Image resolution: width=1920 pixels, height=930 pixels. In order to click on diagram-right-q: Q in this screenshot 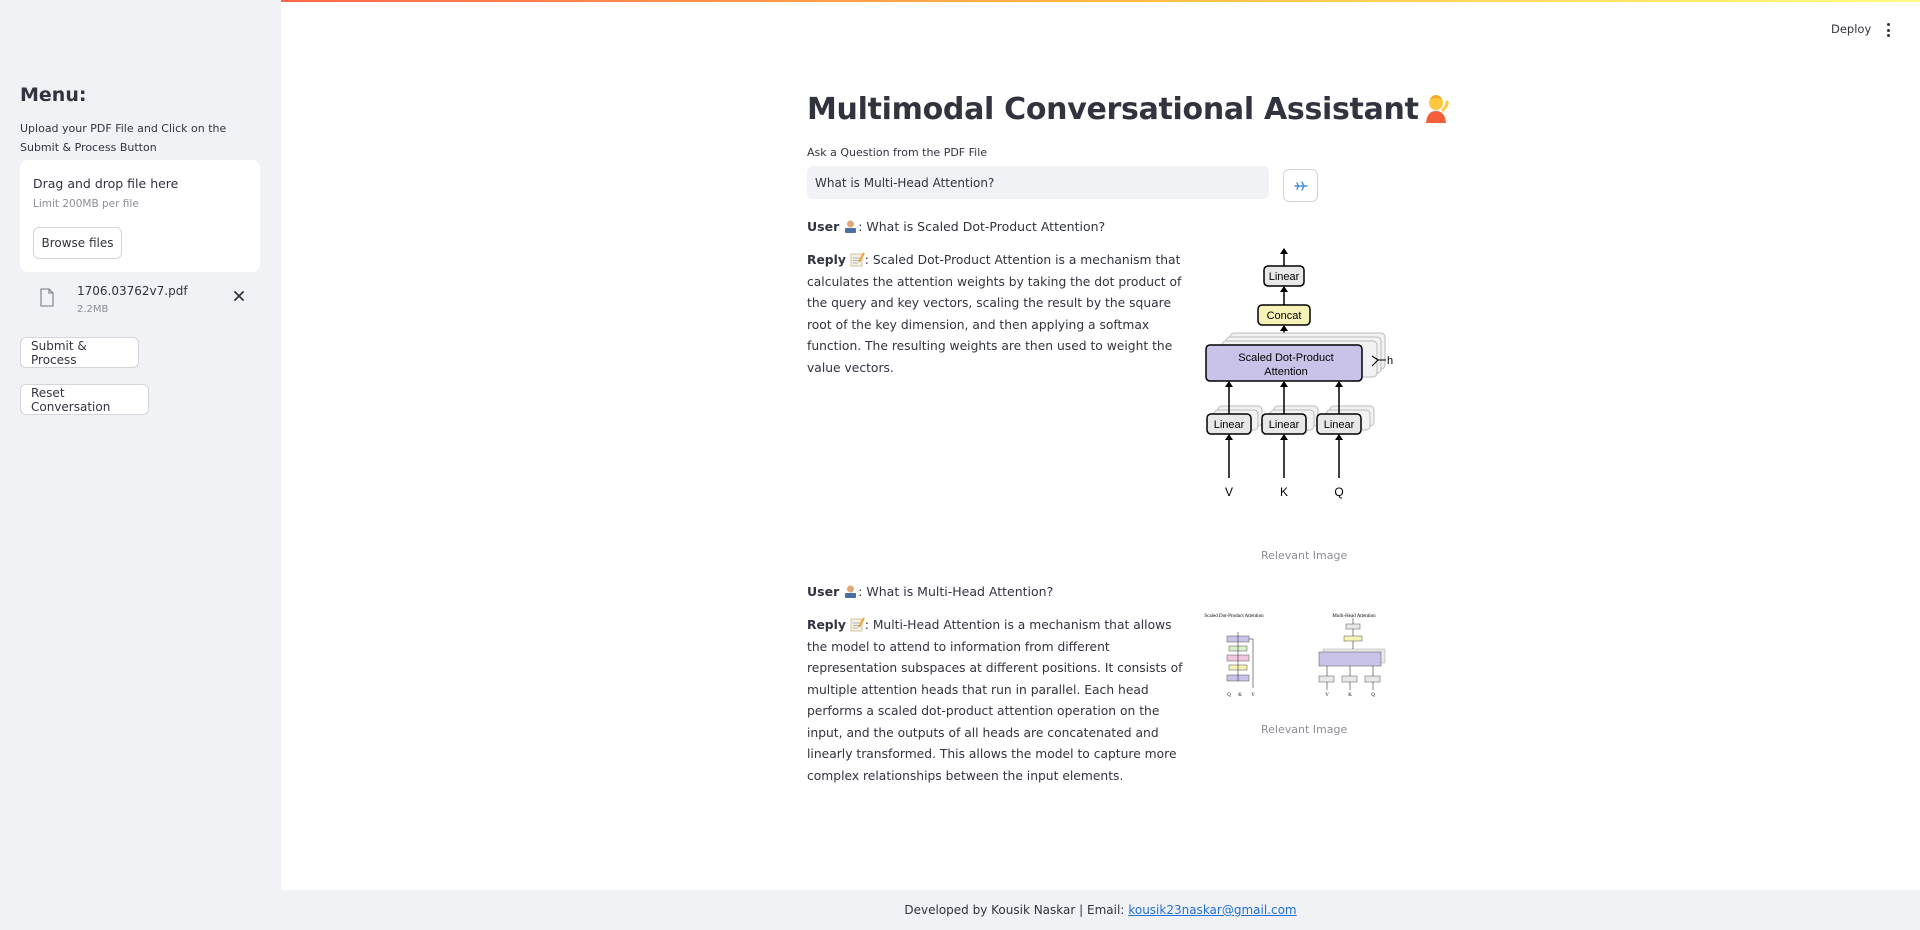, I will do `click(1373, 695)`.